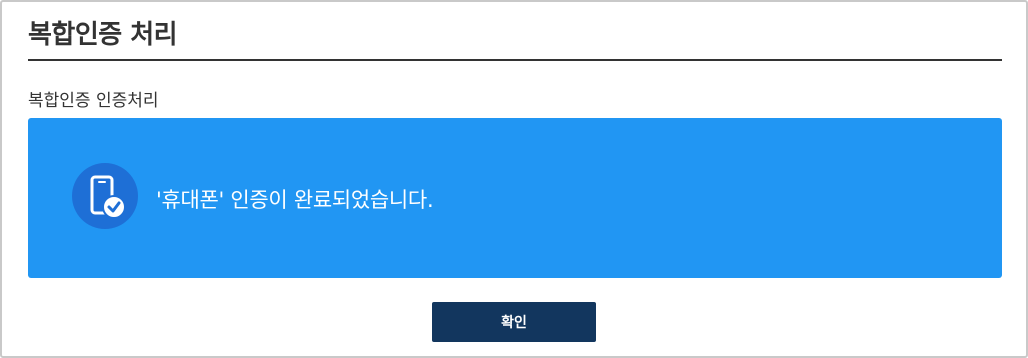 Image resolution: width=1028 pixels, height=358 pixels. What do you see at coordinates (295, 200) in the screenshot?
I see `result-message: '휴대폰' 인증이 완료되었습니다.` at bounding box center [295, 200].